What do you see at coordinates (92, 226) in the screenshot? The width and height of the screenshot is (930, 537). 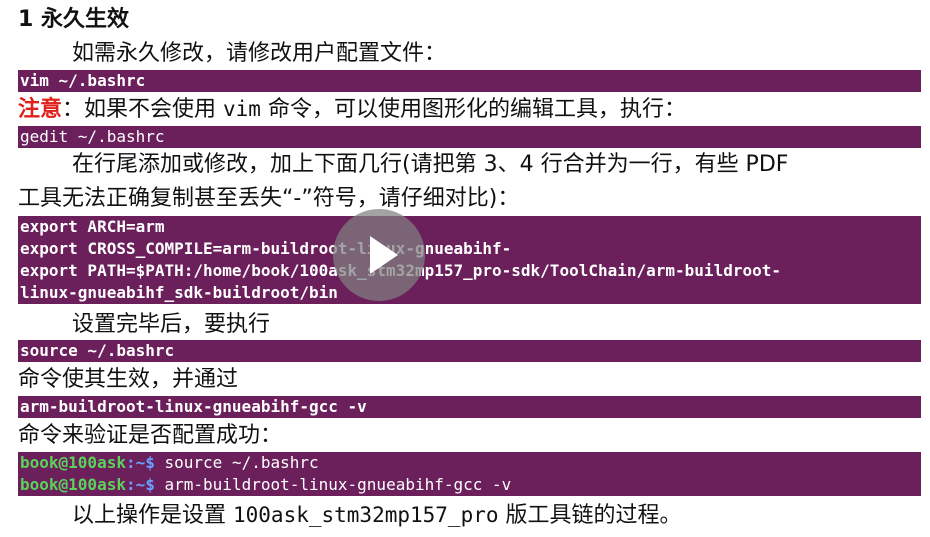 I see `code-line: export ARCH=arm` at bounding box center [92, 226].